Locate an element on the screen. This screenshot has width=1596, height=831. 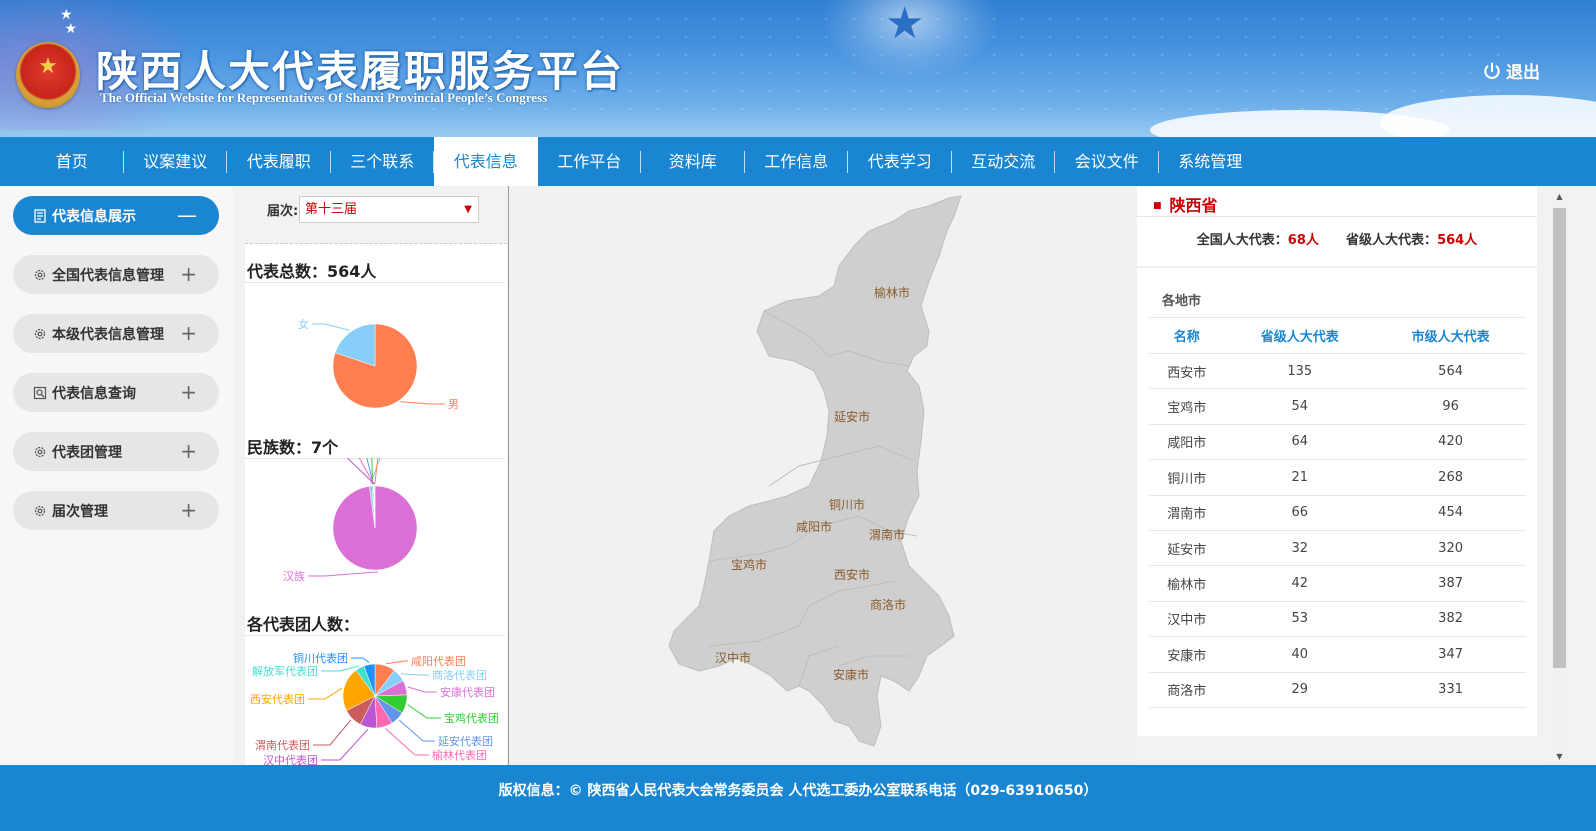
map-label: 宝鸡市 is located at coordinates (749, 564).